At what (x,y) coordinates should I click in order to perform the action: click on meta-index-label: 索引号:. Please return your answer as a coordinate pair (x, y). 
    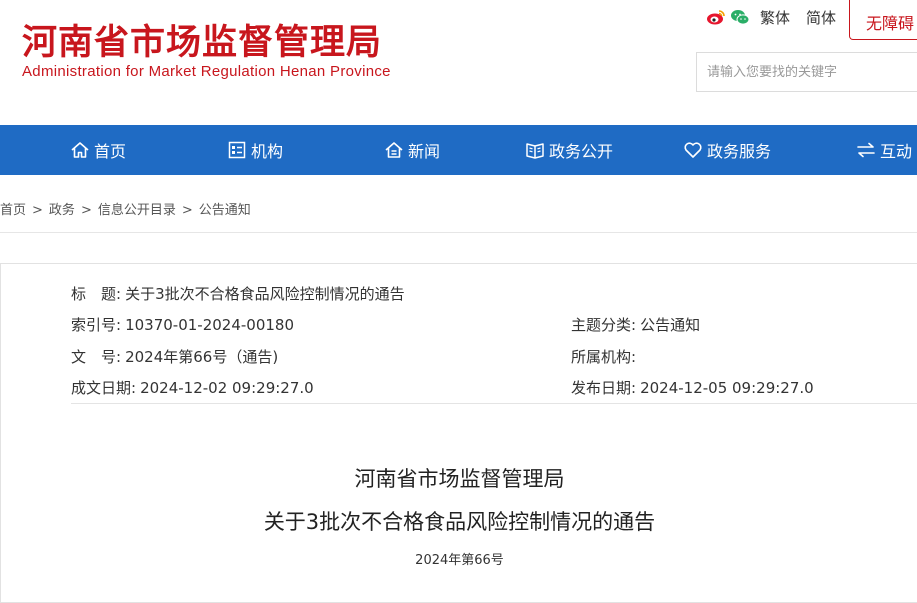
    Looking at the image, I should click on (96, 325).